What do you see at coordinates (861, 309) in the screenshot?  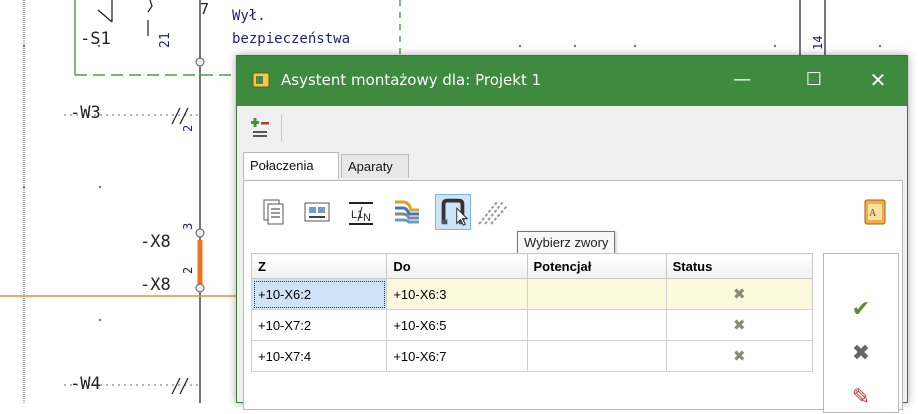 I see `checkmark-icon: ✔` at bounding box center [861, 309].